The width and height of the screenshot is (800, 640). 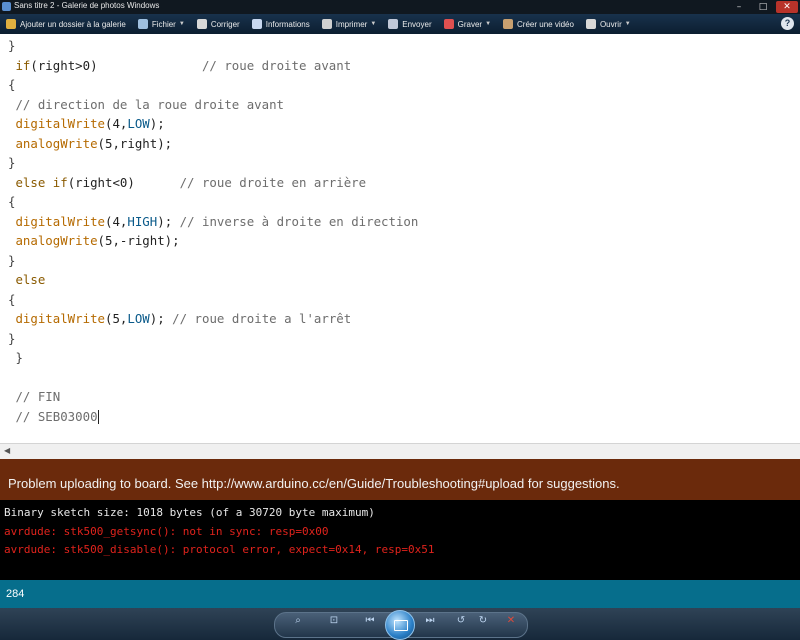 What do you see at coordinates (545, 24) in the screenshot?
I see `toolbar-label: Créer une vidéo` at bounding box center [545, 24].